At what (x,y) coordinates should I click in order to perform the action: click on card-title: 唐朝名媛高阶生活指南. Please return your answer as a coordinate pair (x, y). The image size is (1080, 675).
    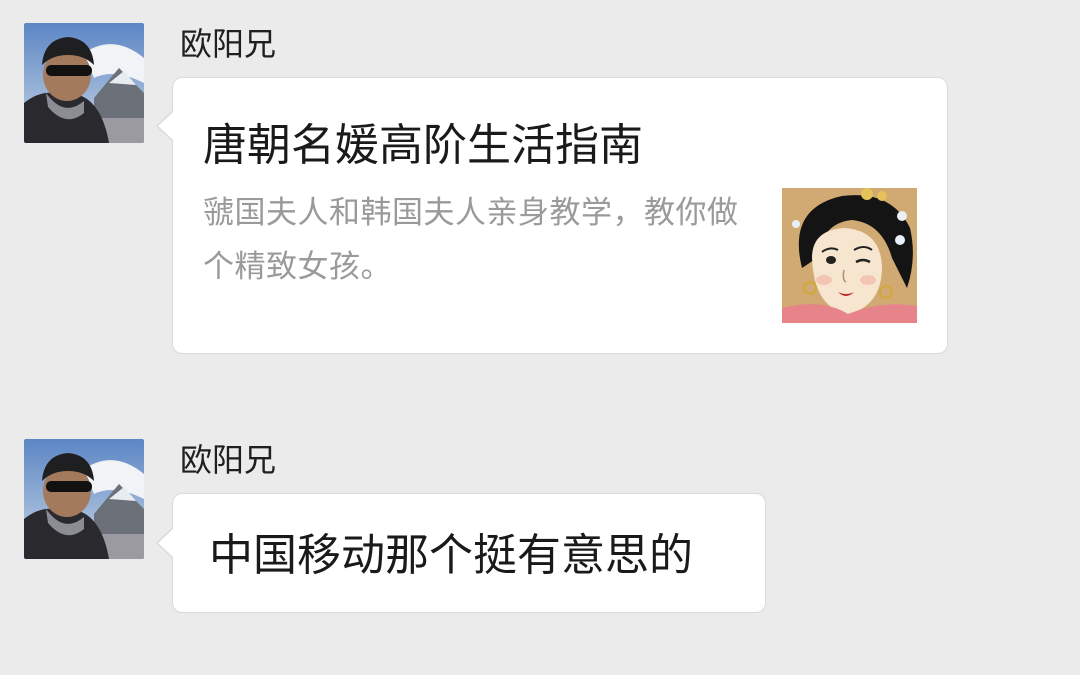
    Looking at the image, I should click on (423, 145).